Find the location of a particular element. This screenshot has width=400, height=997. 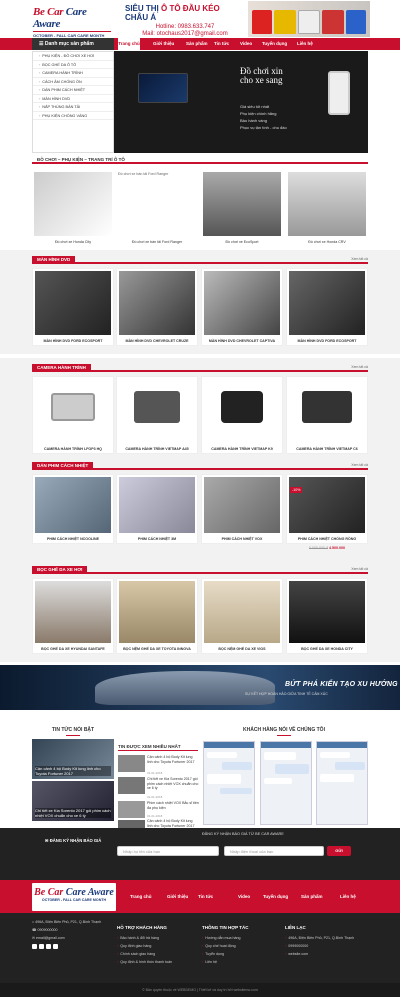

product-card: BỌC NỆM GHẾ DA XE VIOS is located at coordinates (242, 616).